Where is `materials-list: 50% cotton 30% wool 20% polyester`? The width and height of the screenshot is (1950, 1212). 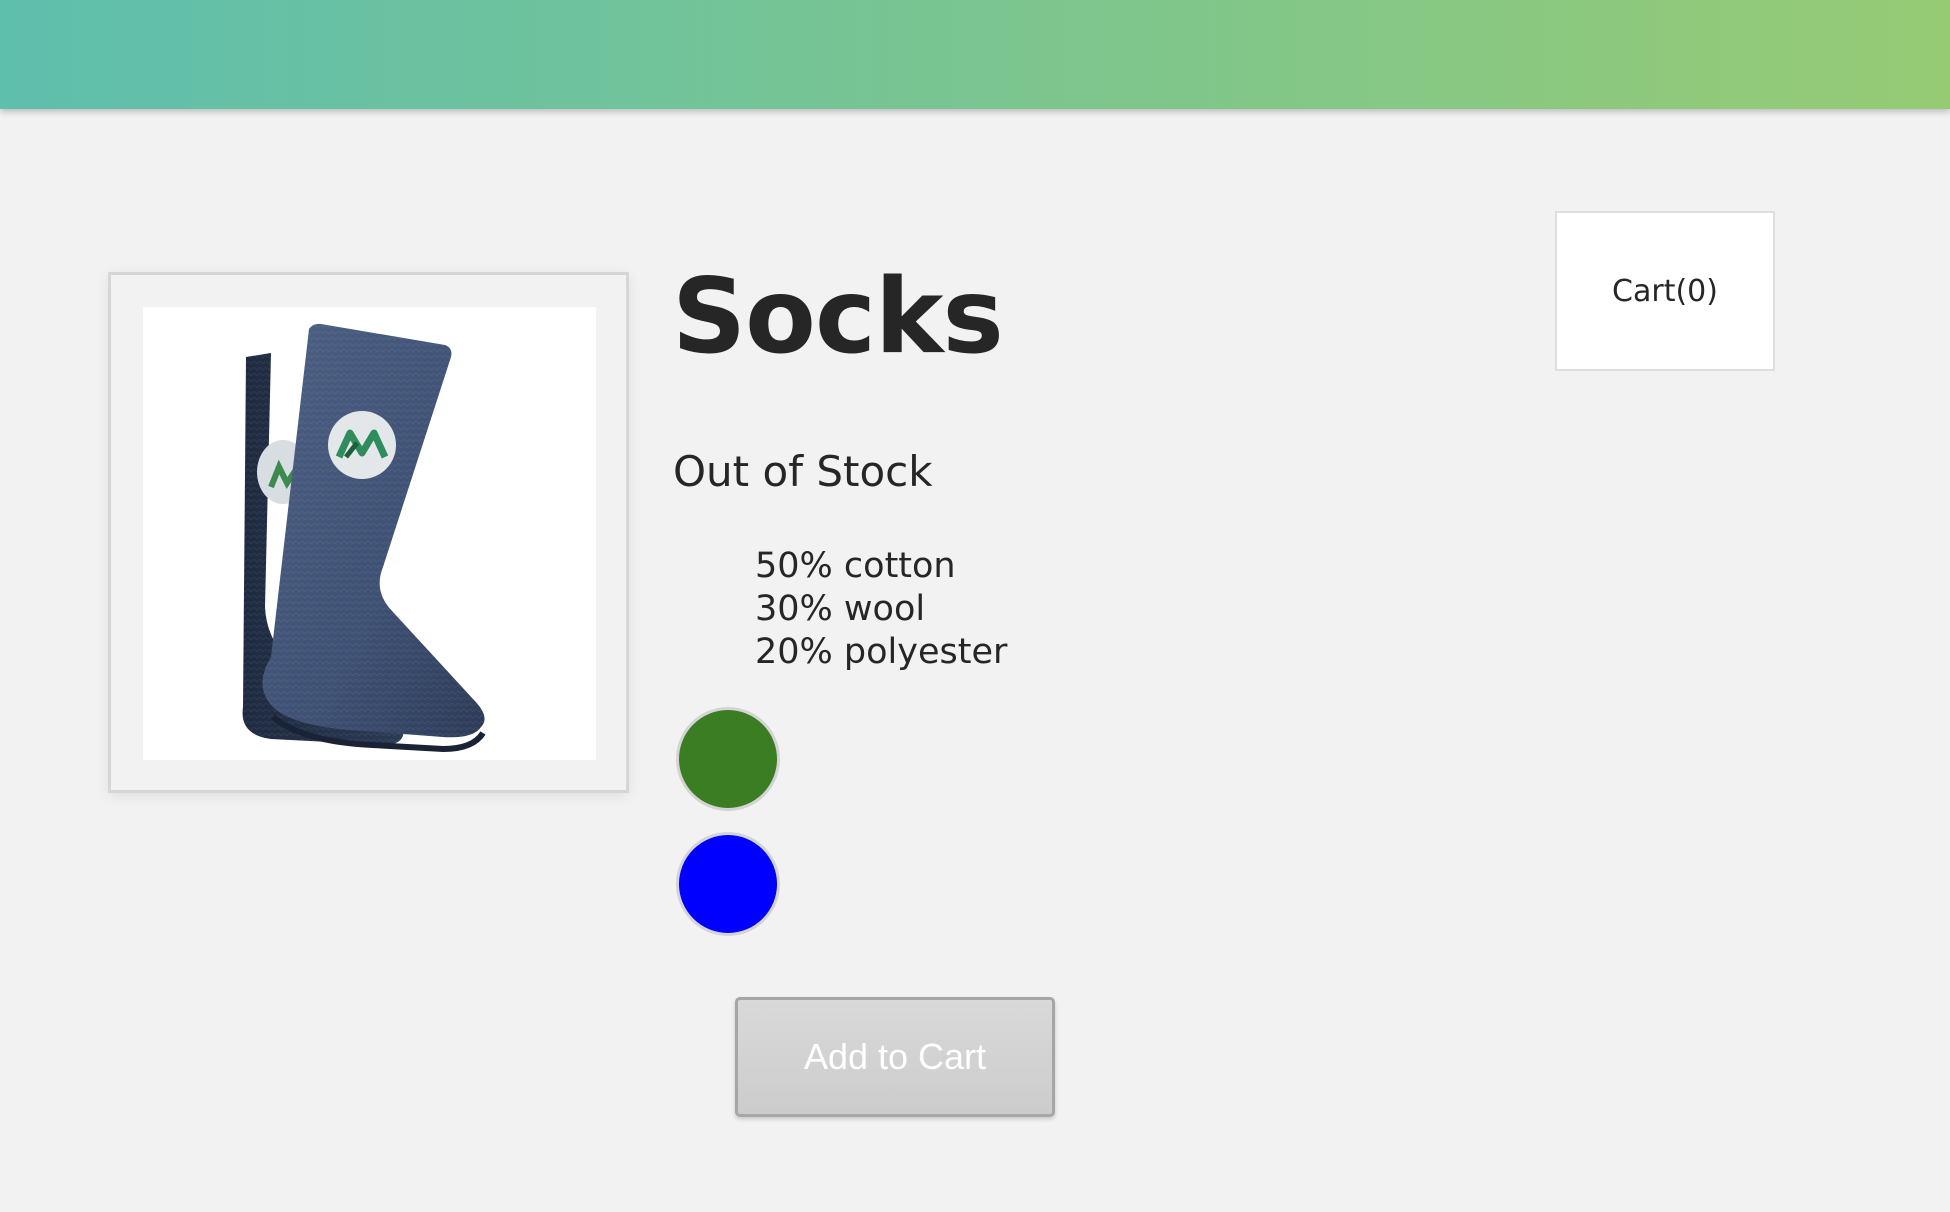
materials-list: 50% cotton 30% wool 20% polyester is located at coordinates (881, 609).